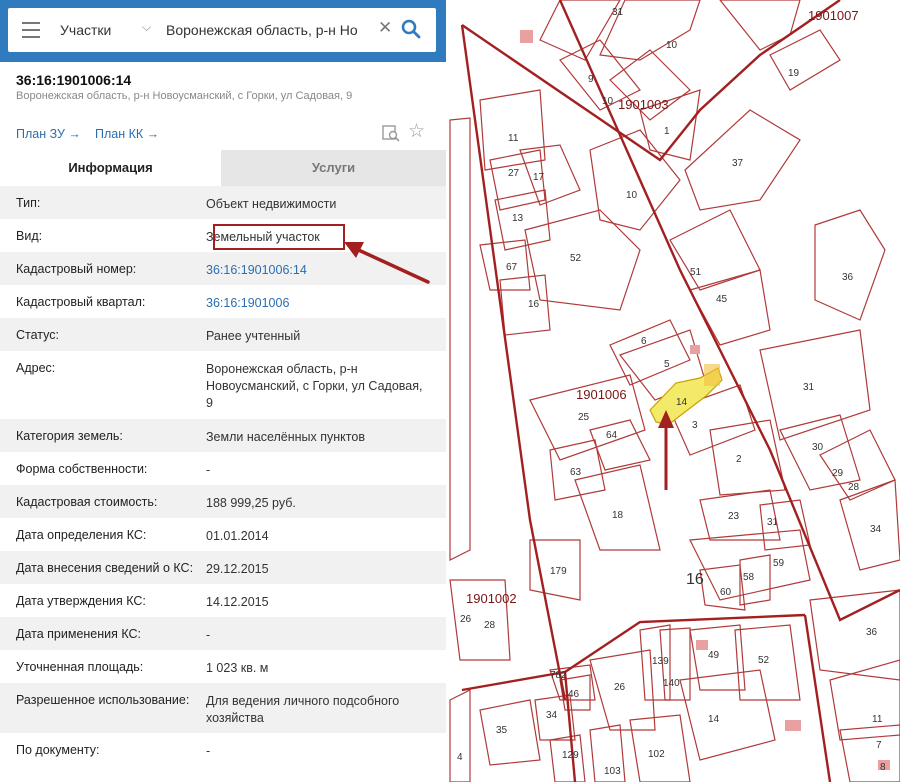 The width and height of the screenshot is (900, 782). What do you see at coordinates (237, 536) in the screenshot?
I see `info-value: 01.01.2014` at bounding box center [237, 536].